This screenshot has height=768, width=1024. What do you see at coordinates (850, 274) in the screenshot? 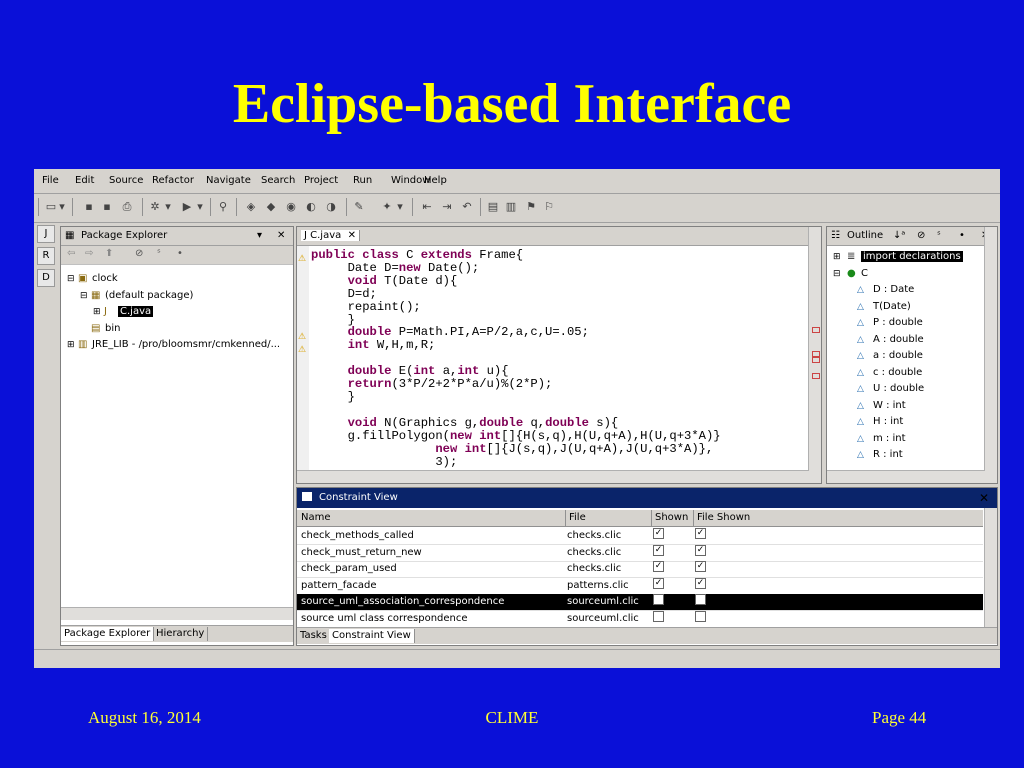
I see `outline-item: ⊟ ● C` at bounding box center [850, 274].